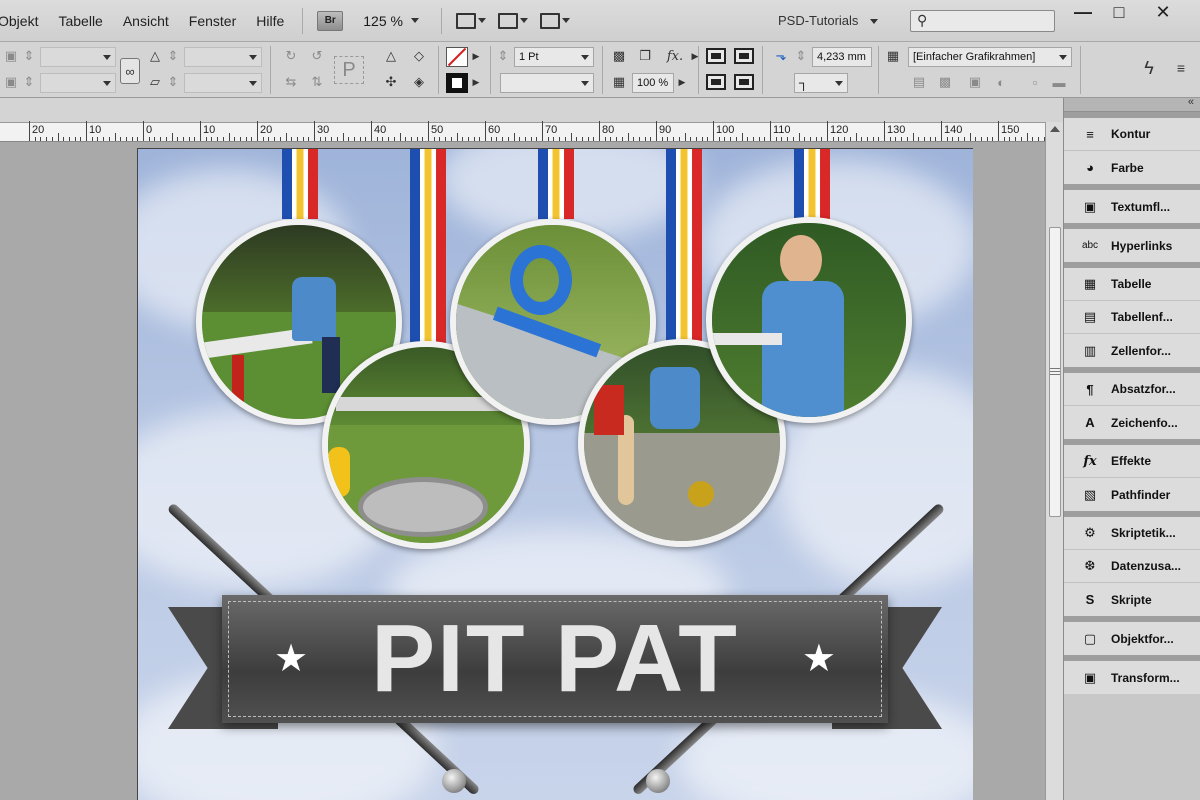 This screenshot has width=1200, height=800. Describe the element at coordinates (317, 56) in the screenshot. I see `rotate-ccw-icon: ↺` at that location.